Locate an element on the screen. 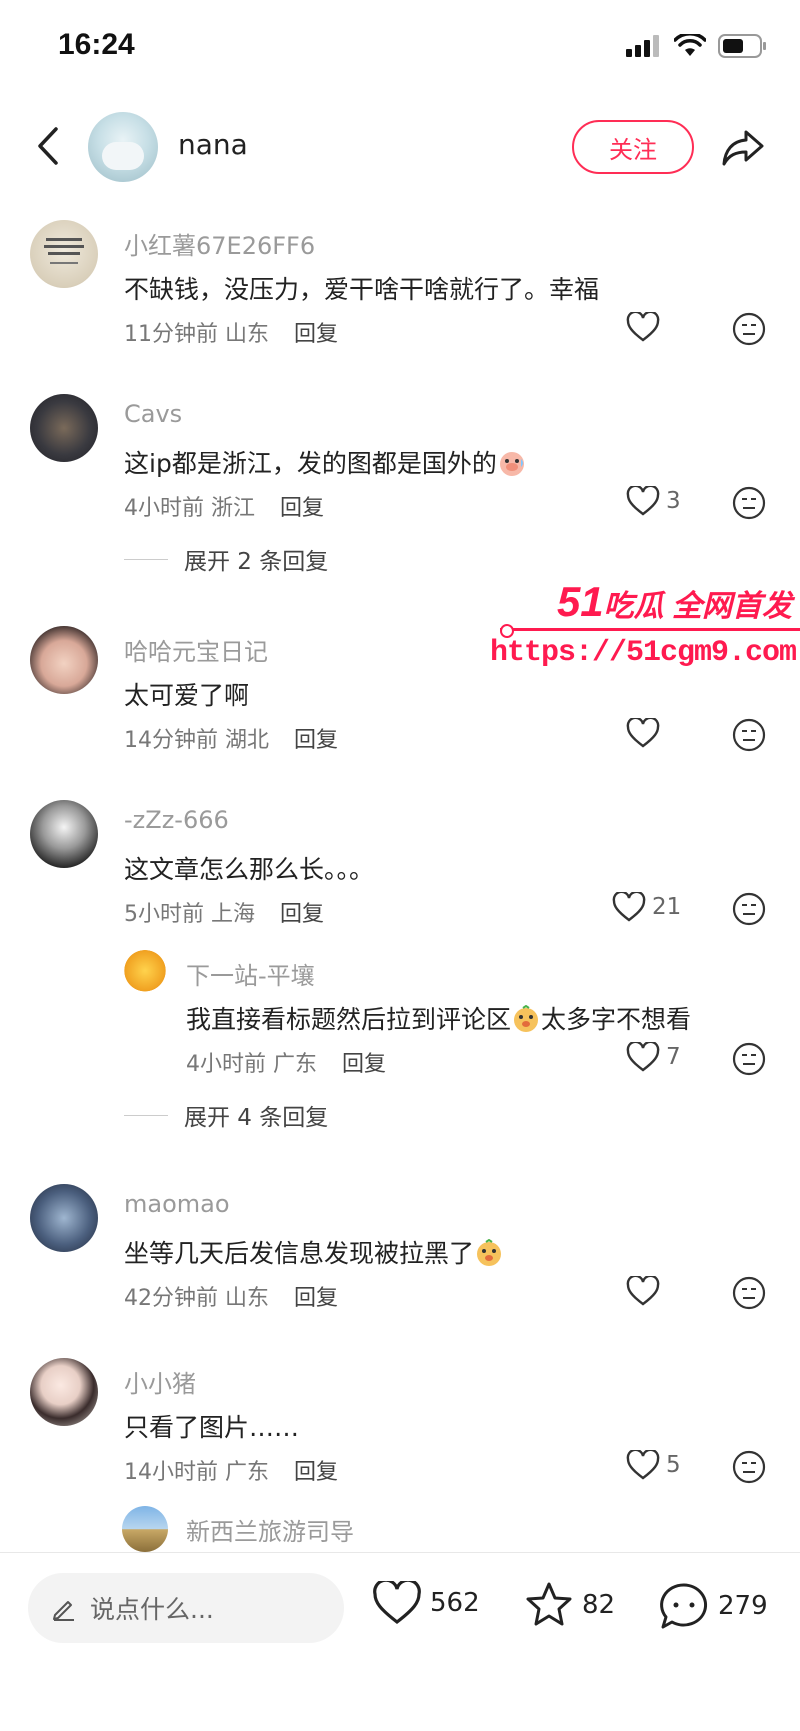 This screenshot has width=800, height=1731. like-button: 7 is located at coordinates (653, 1057).